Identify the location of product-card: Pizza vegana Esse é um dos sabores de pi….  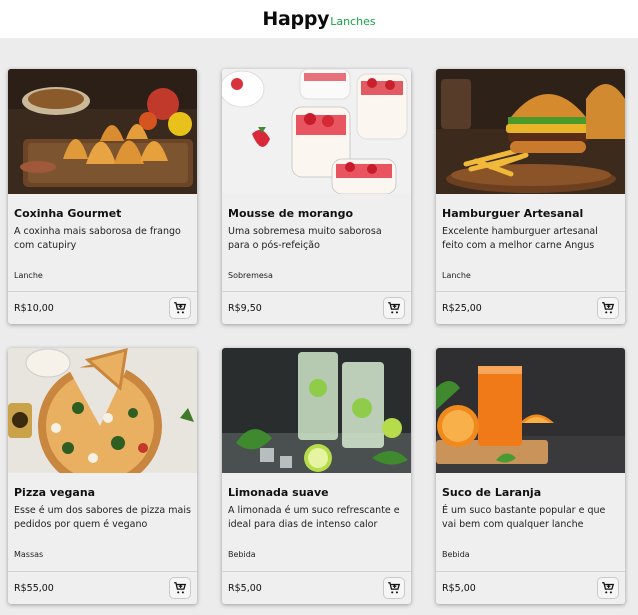
(102, 476).